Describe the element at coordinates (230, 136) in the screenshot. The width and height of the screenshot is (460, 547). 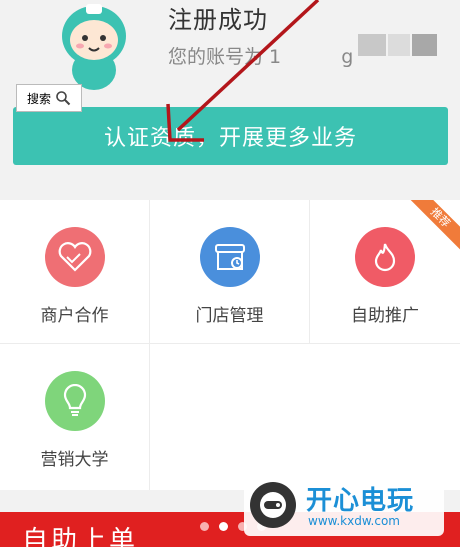
I see `verify-qualification-button: 认证资质，开展更多业务` at that location.